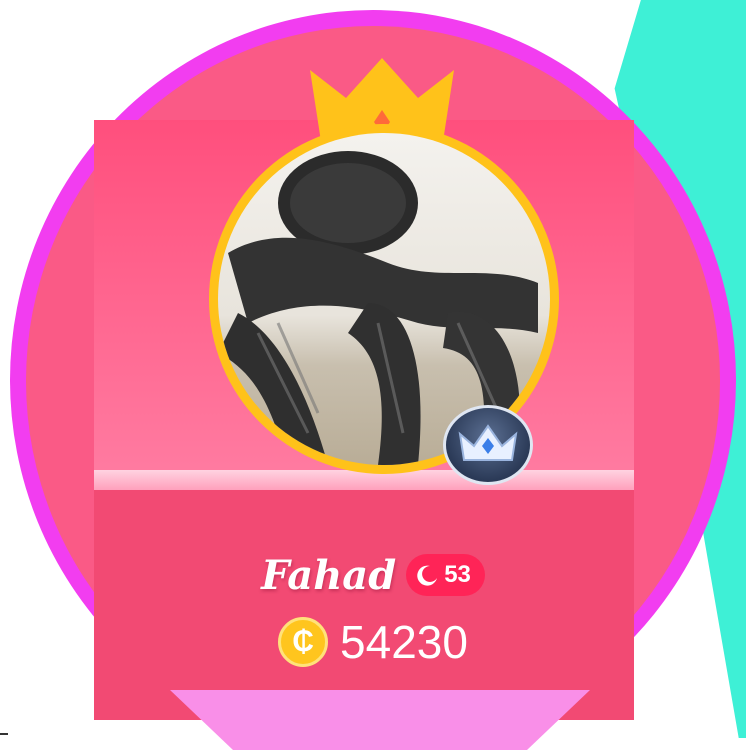 Image resolution: width=746 pixels, height=750 pixels. Describe the element at coordinates (404, 642) in the screenshot. I see `coin-balance: 54230` at that location.